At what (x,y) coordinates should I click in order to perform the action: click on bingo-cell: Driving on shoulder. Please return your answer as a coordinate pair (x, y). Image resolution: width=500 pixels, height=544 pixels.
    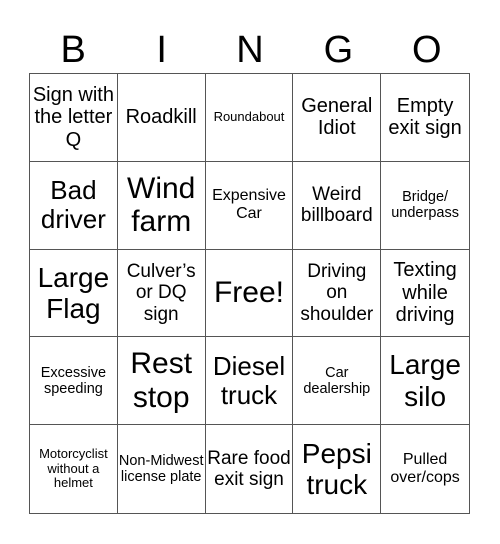
    Looking at the image, I should click on (337, 293).